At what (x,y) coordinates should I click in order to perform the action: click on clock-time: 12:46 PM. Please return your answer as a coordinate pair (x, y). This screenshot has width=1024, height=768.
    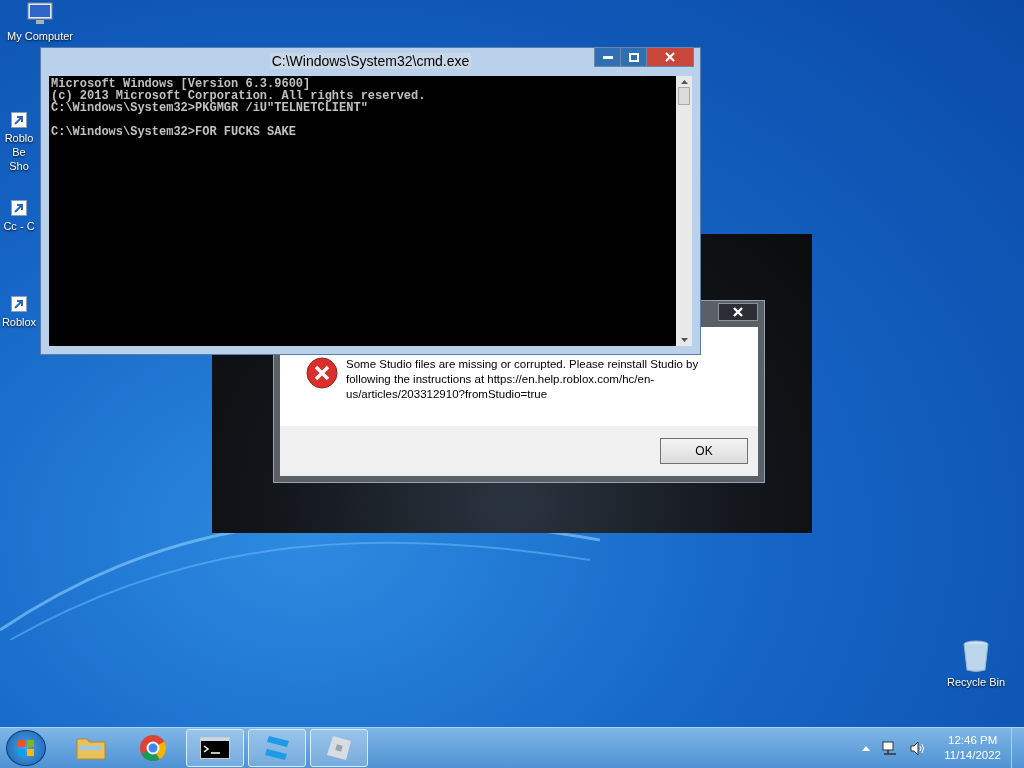
    Looking at the image, I should click on (973, 740).